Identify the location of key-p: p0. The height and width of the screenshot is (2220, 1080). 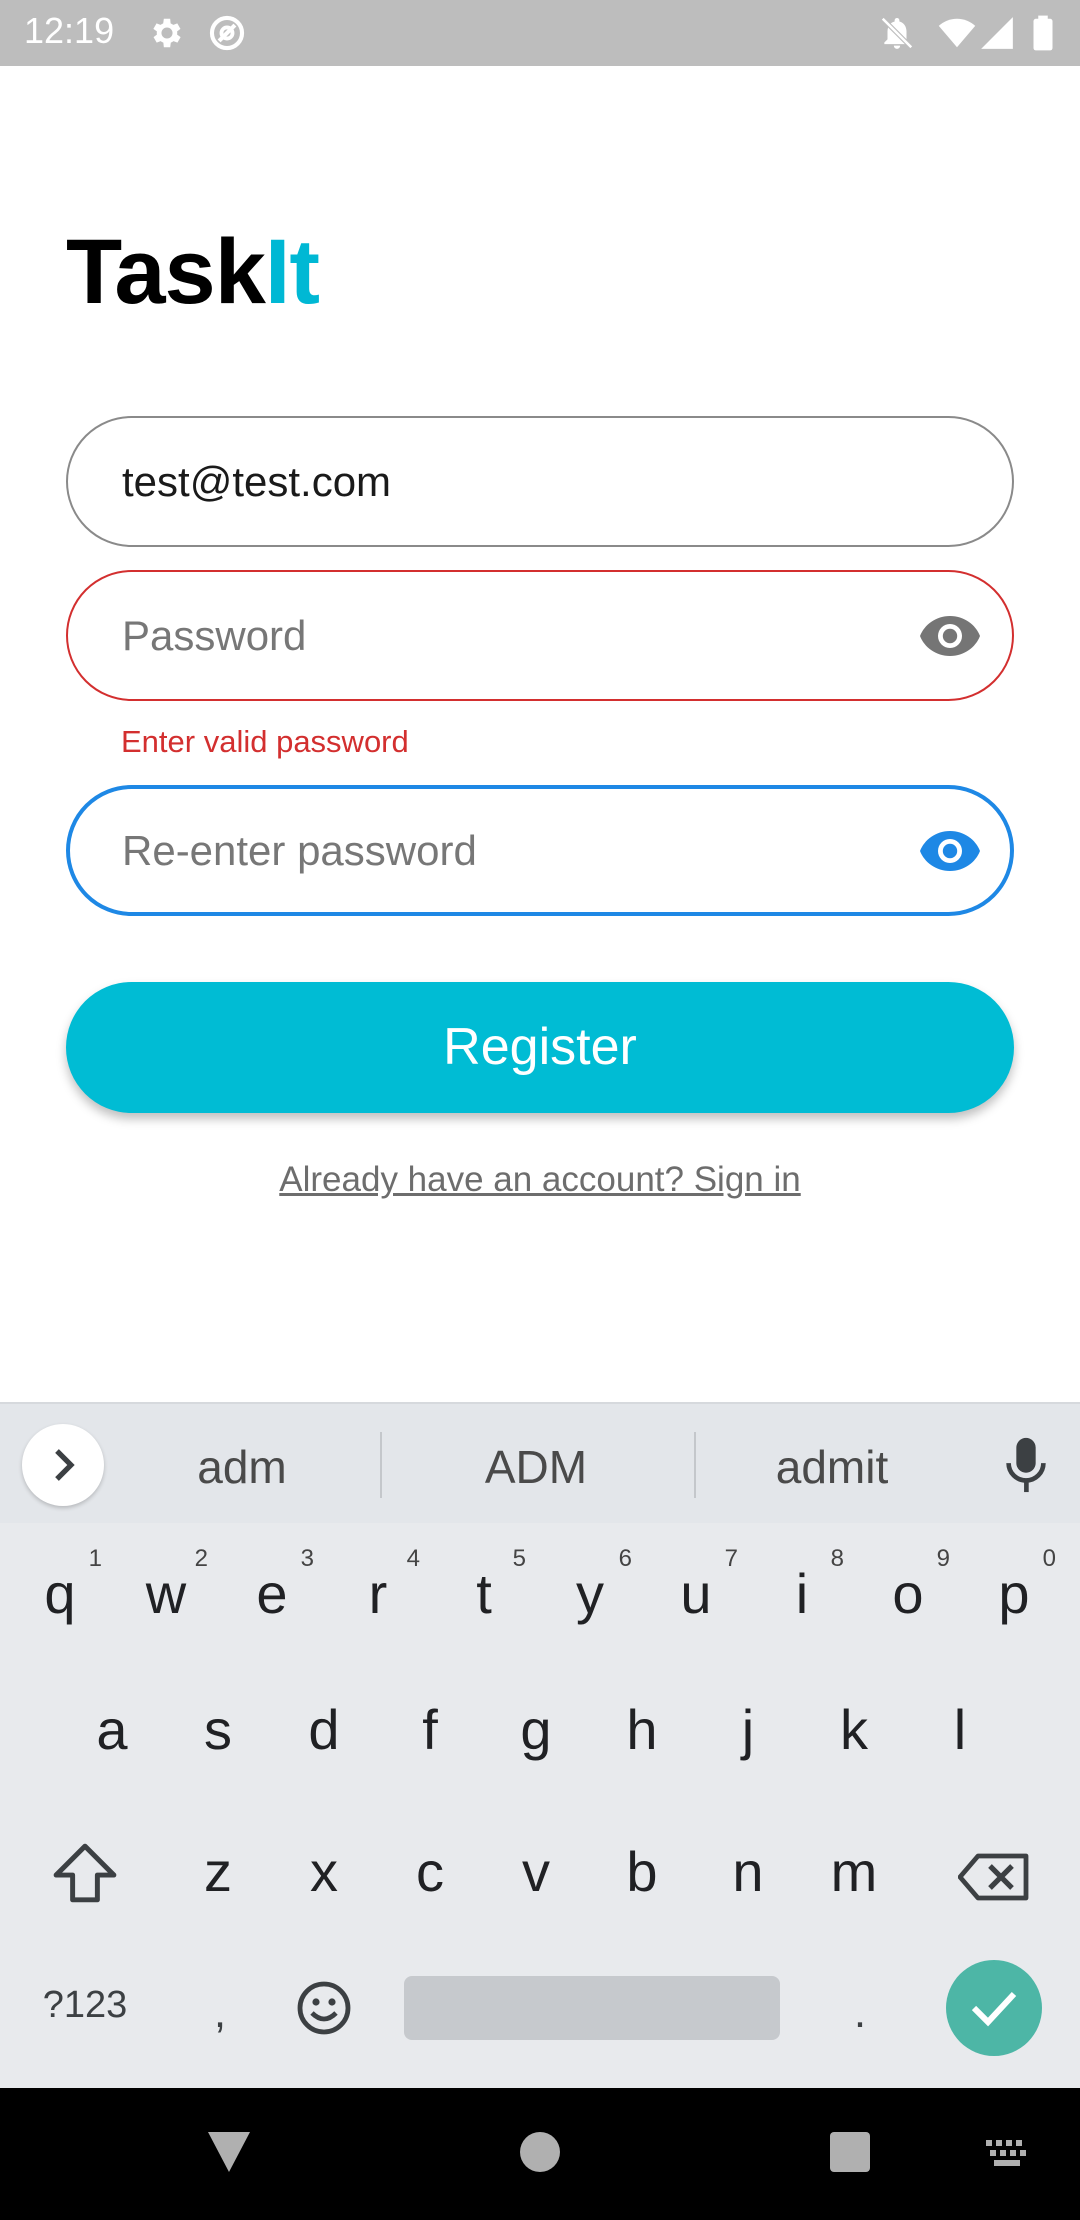
(1014, 1594).